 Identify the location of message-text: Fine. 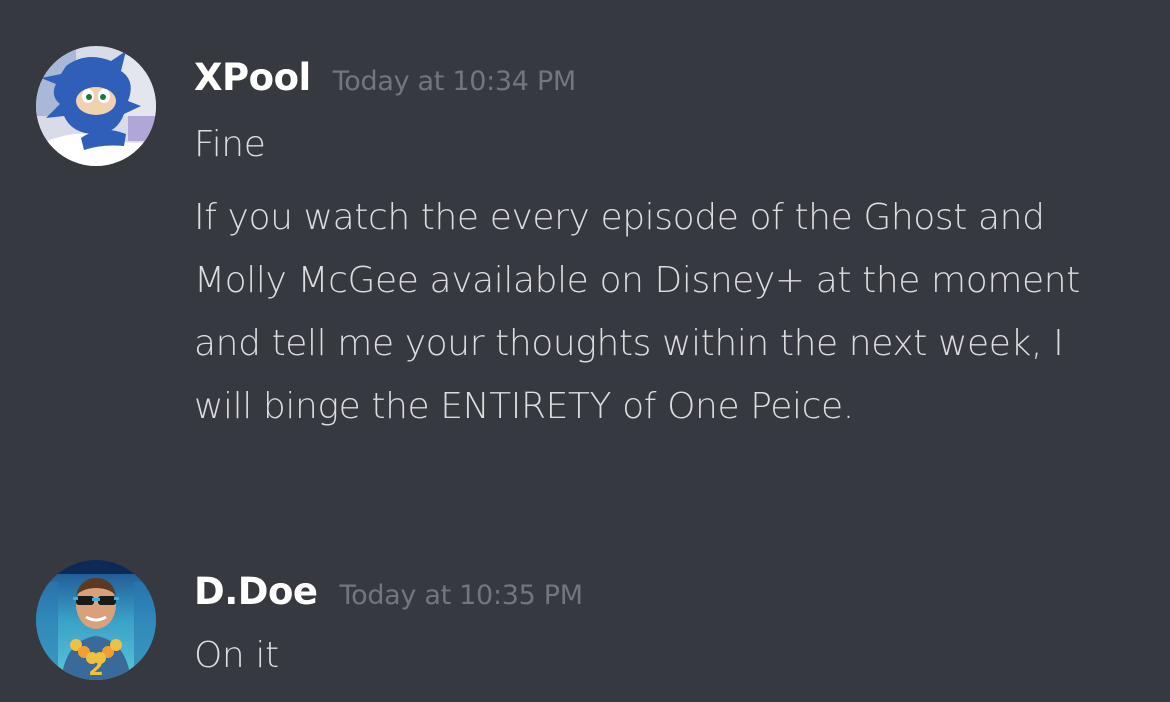
(230, 144).